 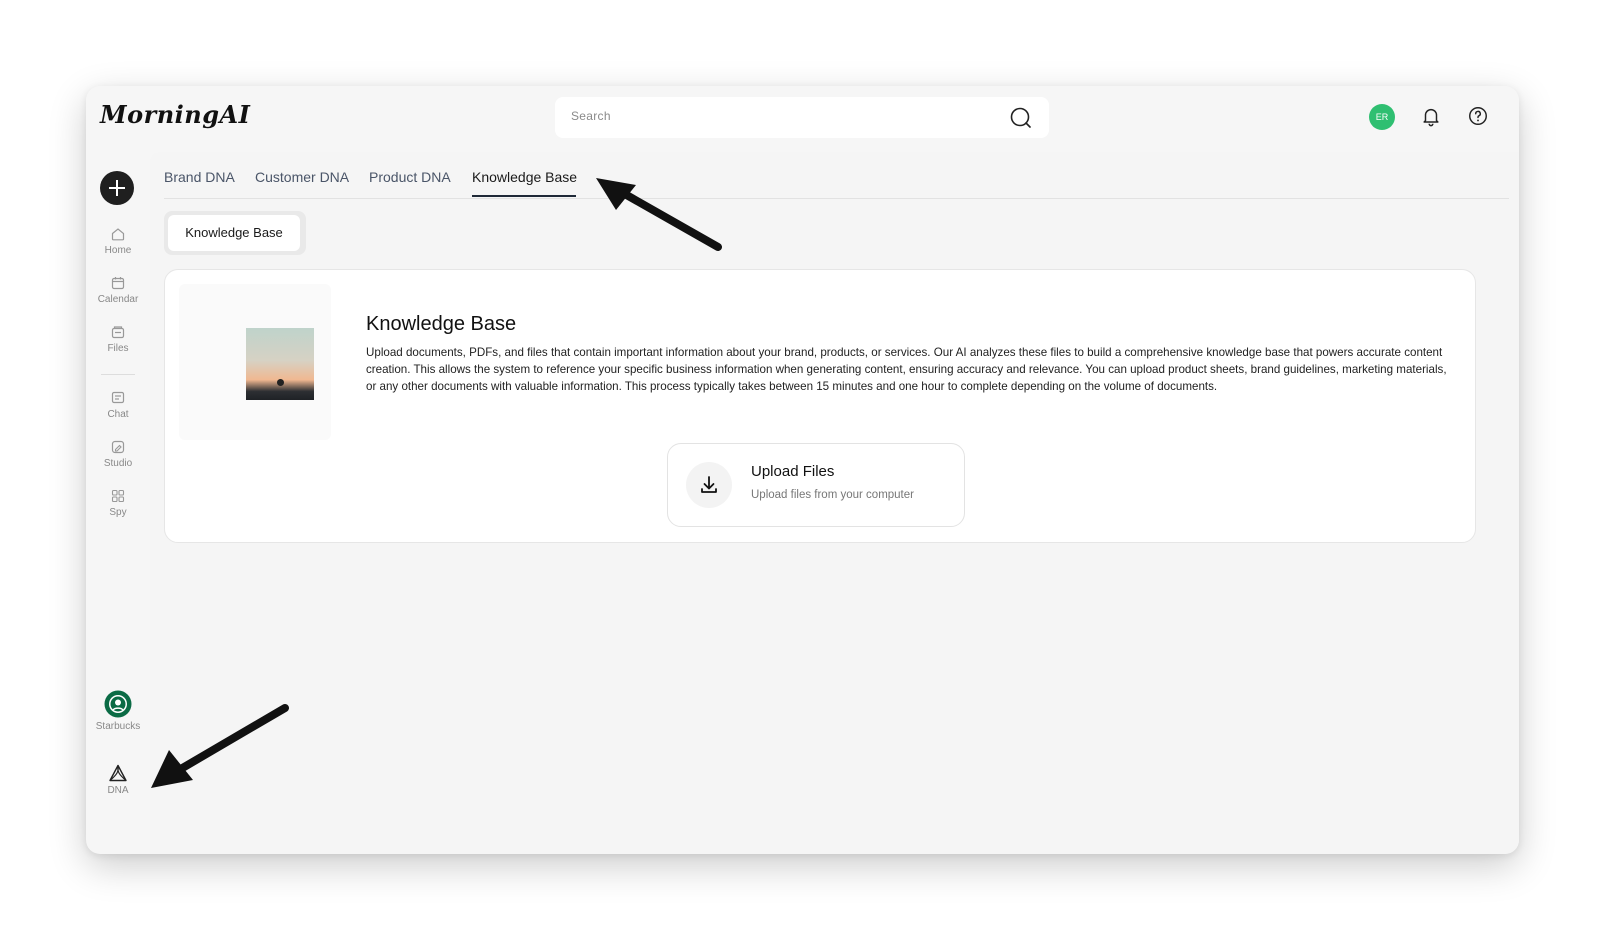 What do you see at coordinates (118, 234) in the screenshot?
I see `home-icon` at bounding box center [118, 234].